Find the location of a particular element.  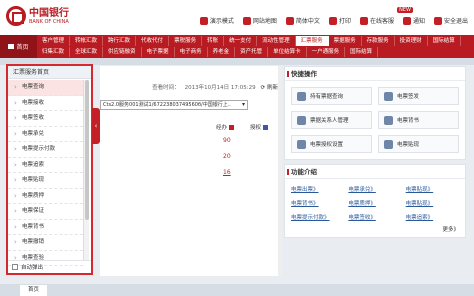

nav-item: 票据服务 is located at coordinates (345, 41).